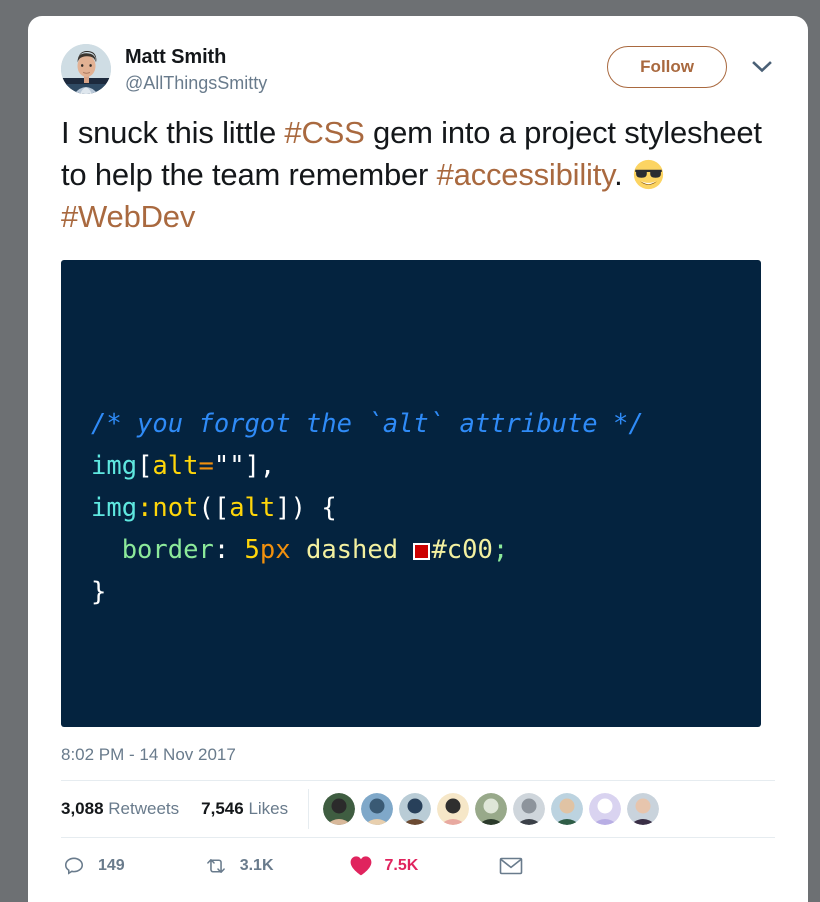 The height and width of the screenshot is (902, 820). I want to click on code-token: dashed, so click(352, 550).